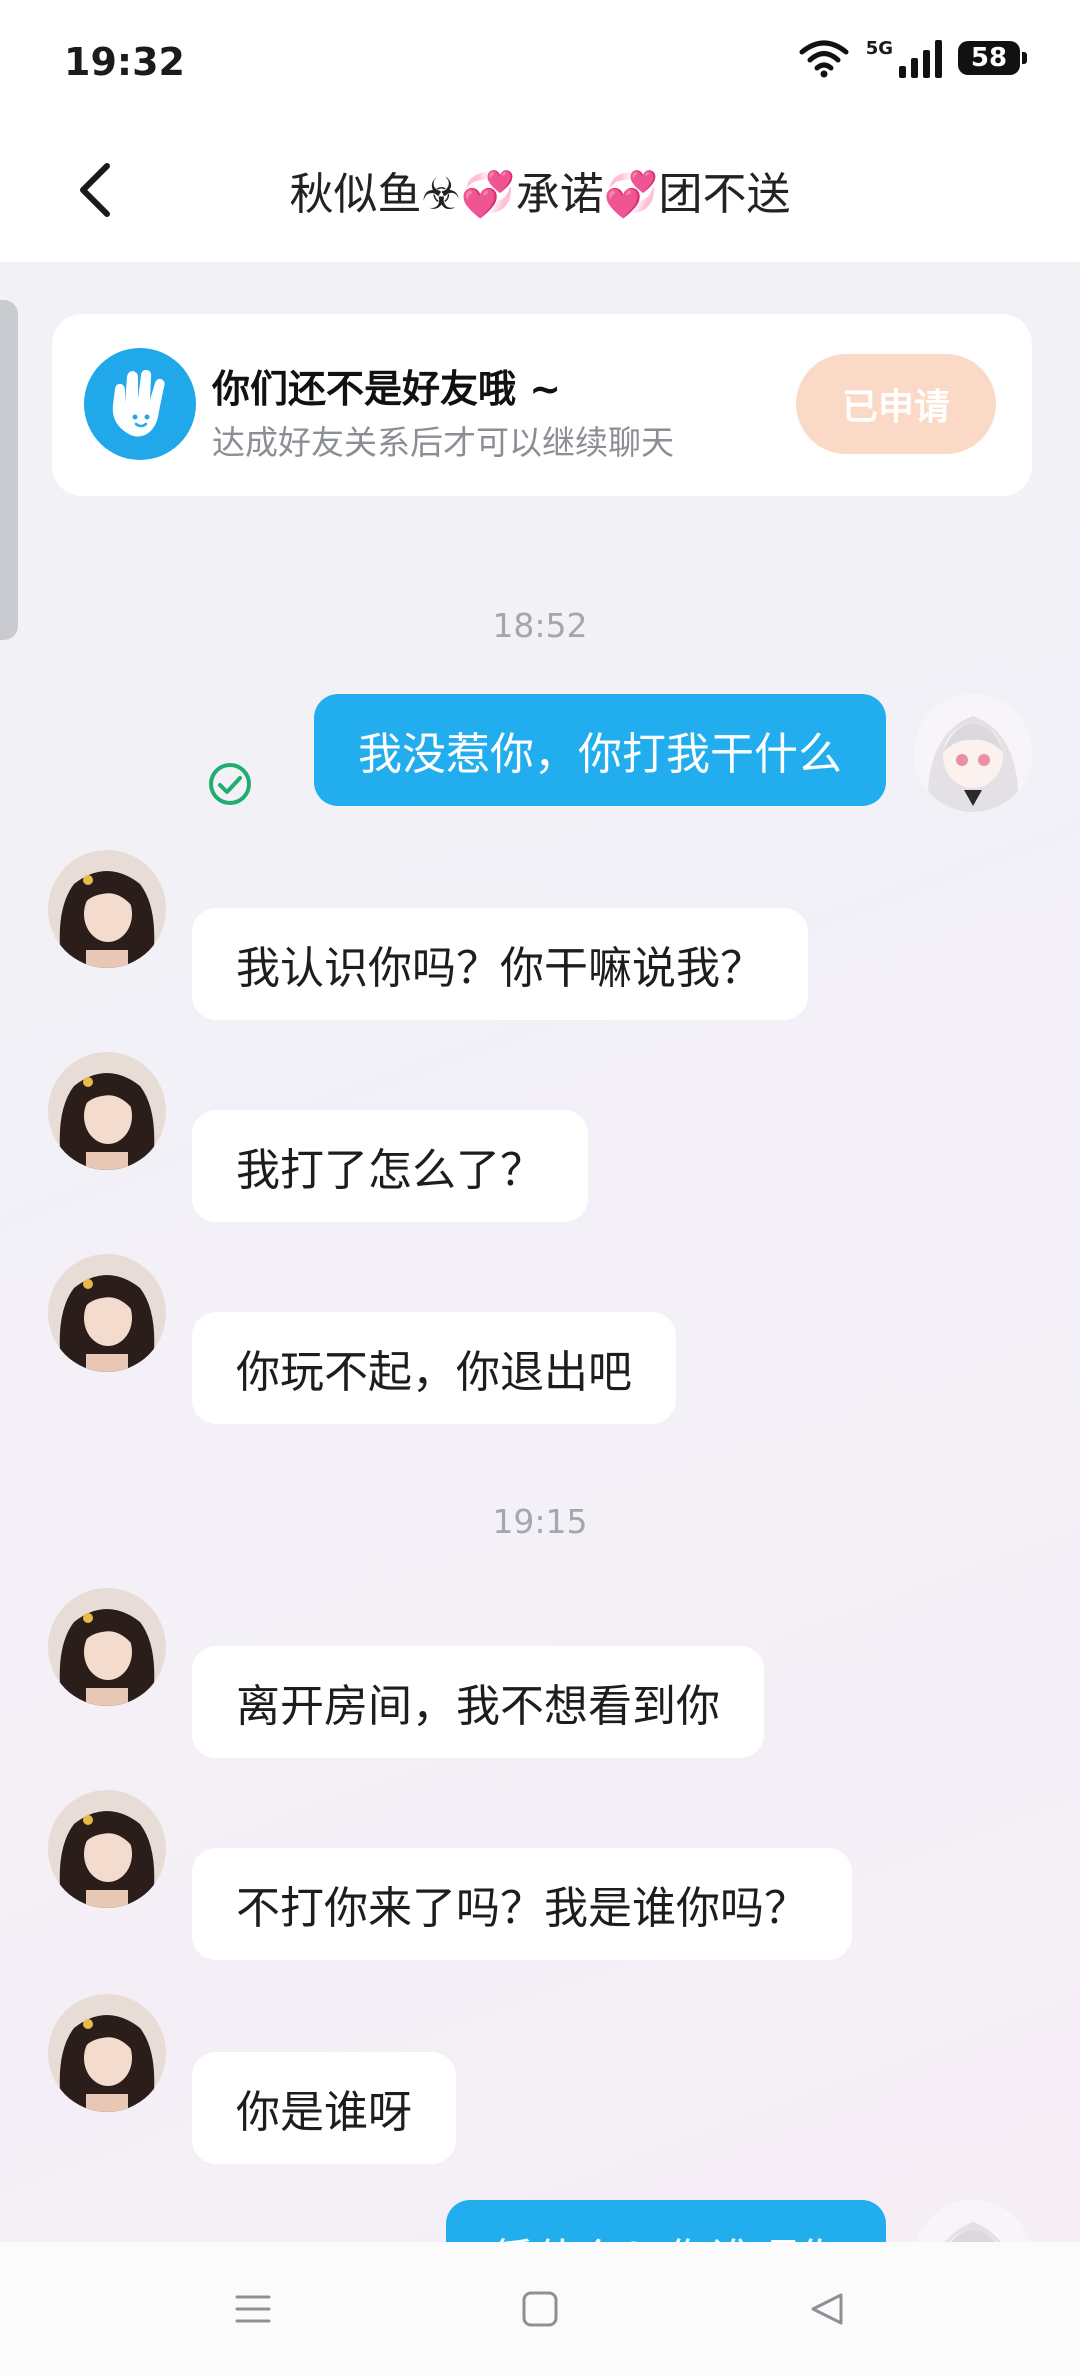  I want to click on read-check-icon, so click(230, 784).